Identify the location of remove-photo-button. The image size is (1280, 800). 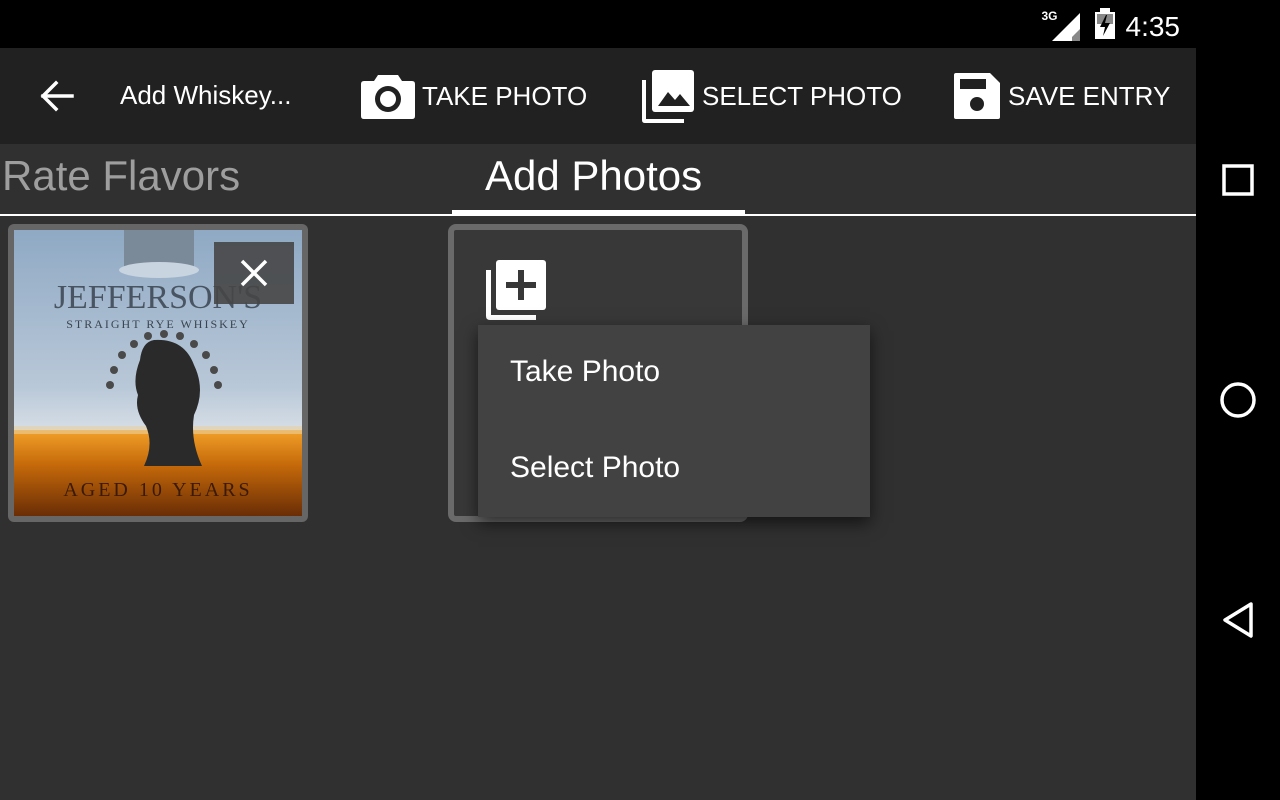
(254, 273).